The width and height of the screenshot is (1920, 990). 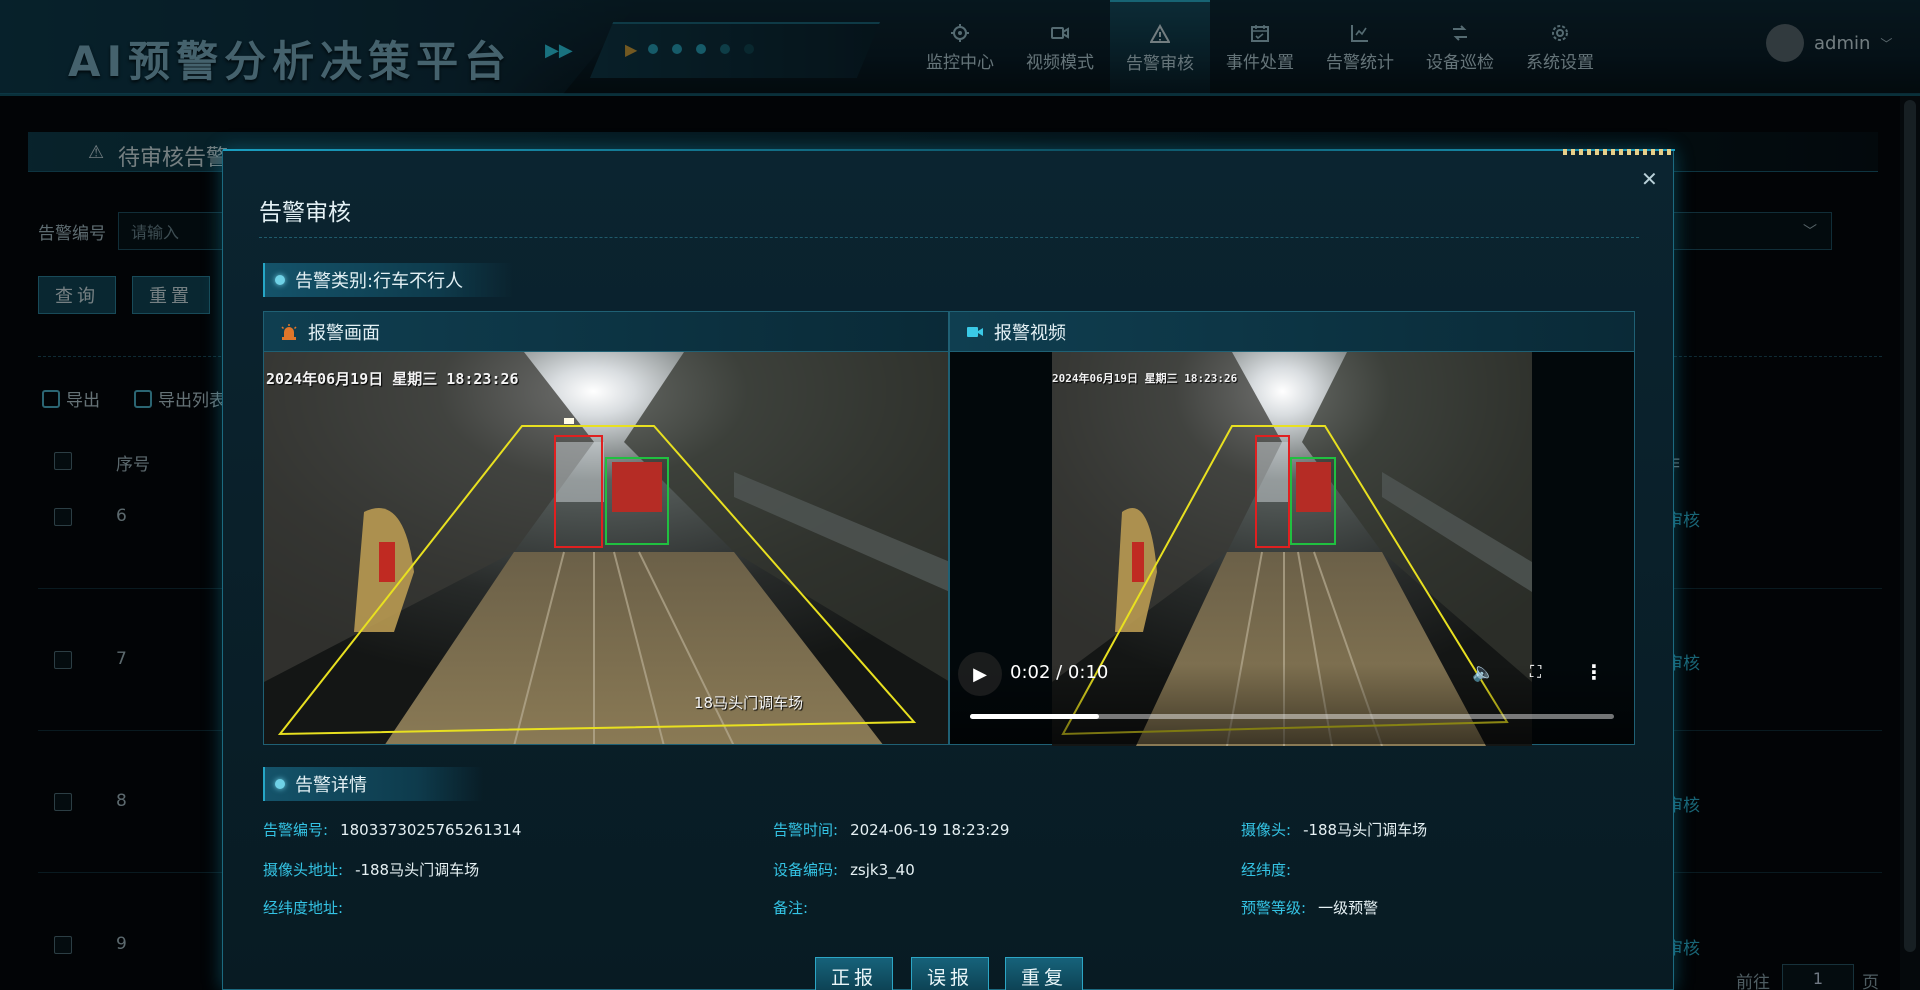 I want to click on false-alarm-button: 误报, so click(x=950, y=973).